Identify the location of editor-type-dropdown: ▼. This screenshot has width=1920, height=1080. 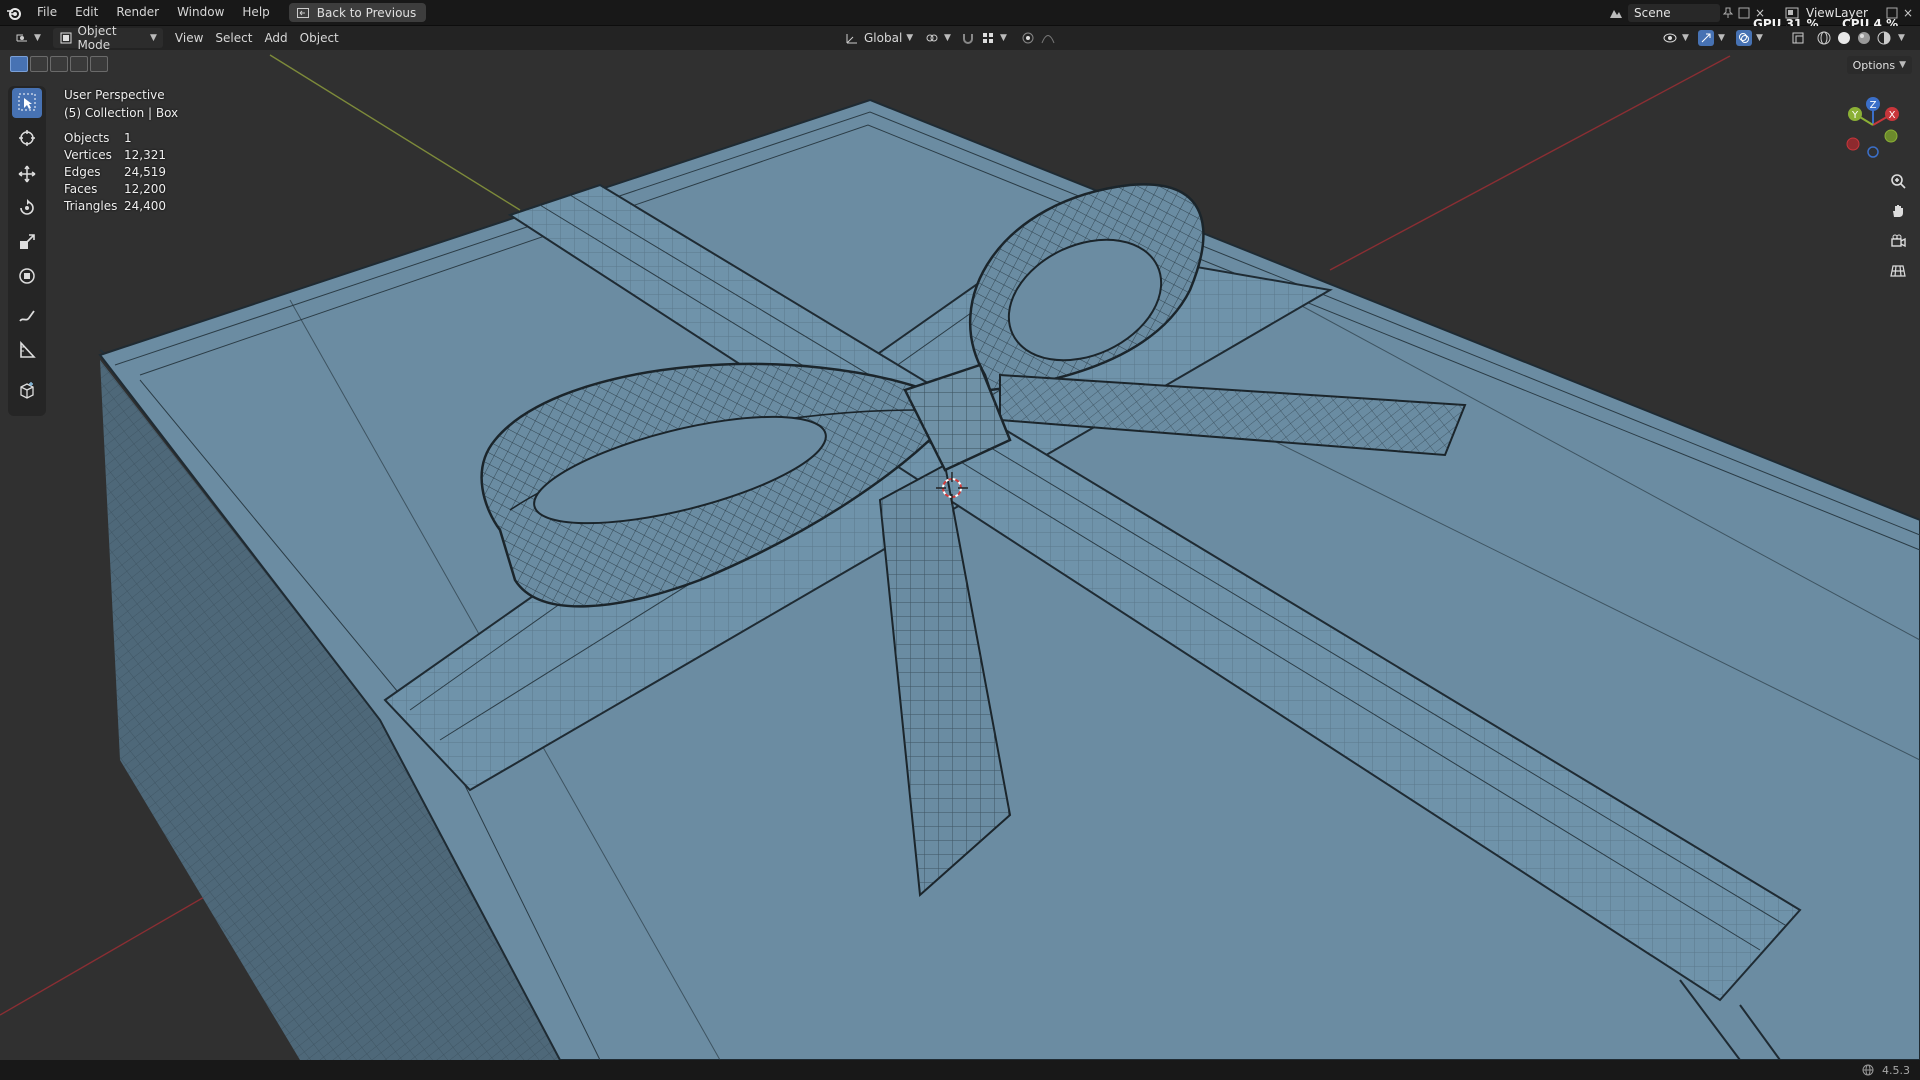
(27, 38).